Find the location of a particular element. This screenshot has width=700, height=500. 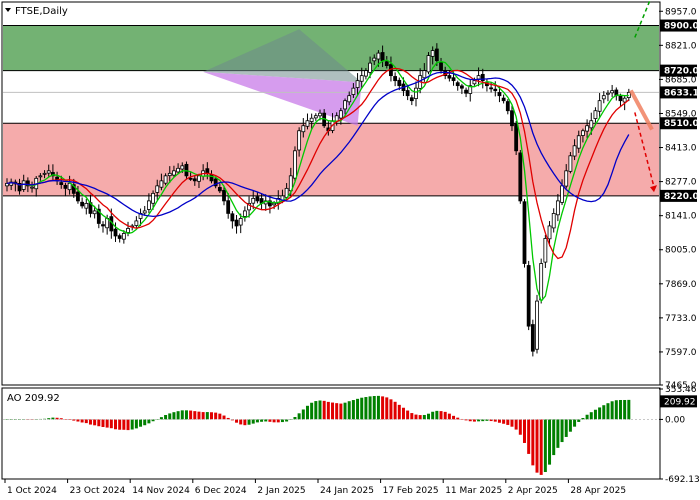

y-tick-label: 8277.0 is located at coordinates (681, 183).